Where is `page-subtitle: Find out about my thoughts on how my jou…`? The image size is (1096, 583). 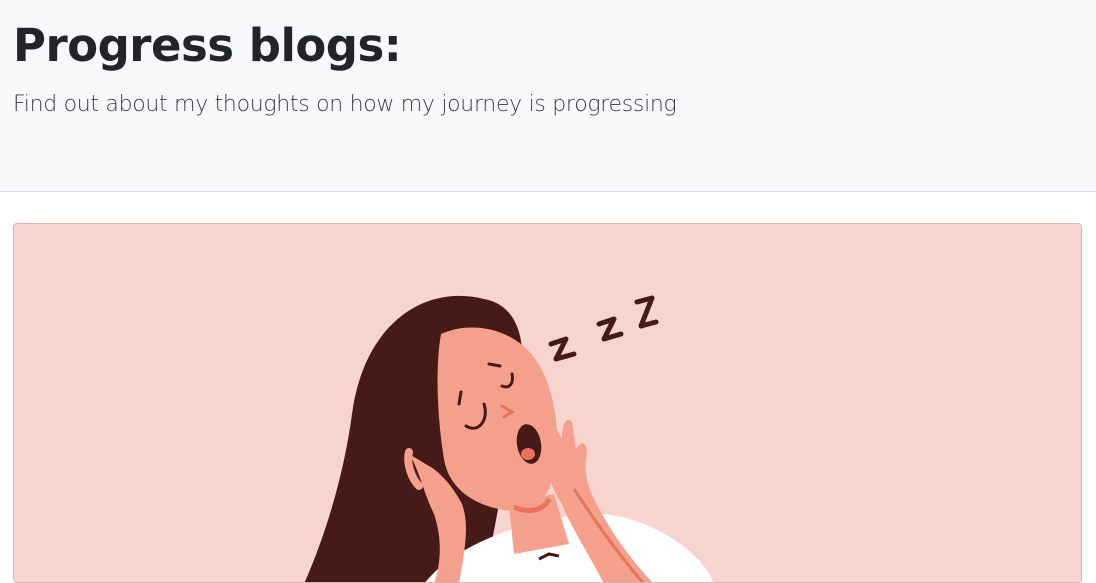
page-subtitle: Find out about my thoughts on how my jou… is located at coordinates (345, 104).